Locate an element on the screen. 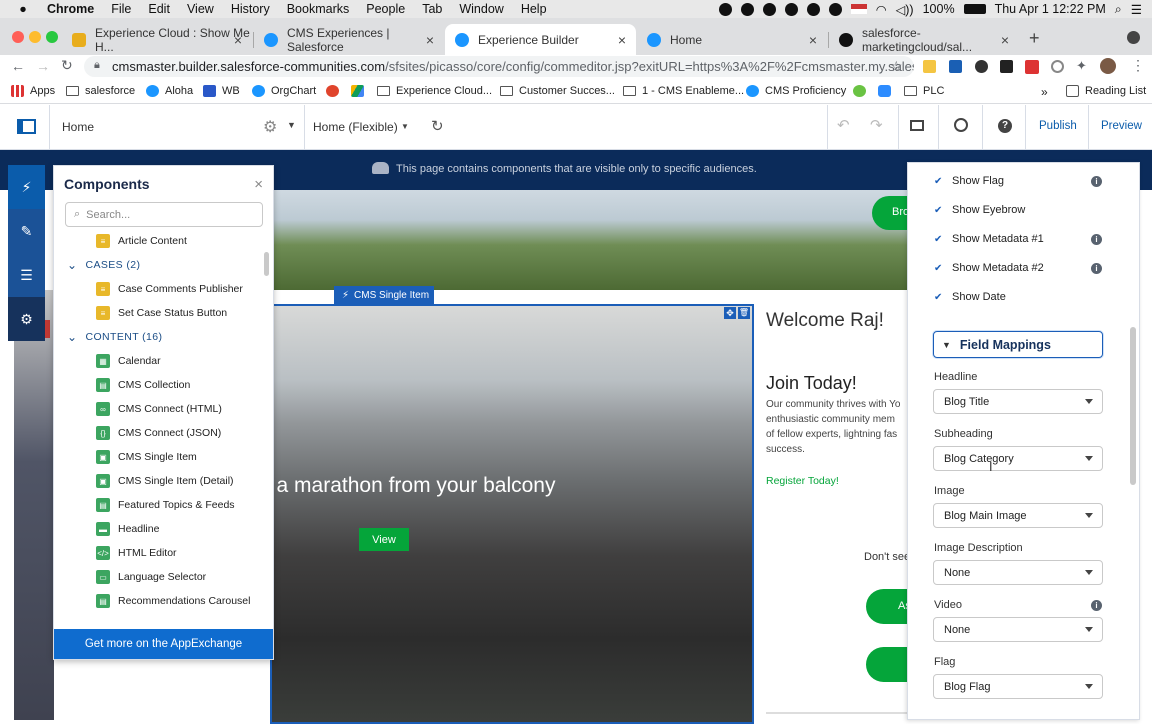 Image resolution: width=1152 pixels, height=724 pixels. bookmark-apps: Apps is located at coordinates (33, 91).